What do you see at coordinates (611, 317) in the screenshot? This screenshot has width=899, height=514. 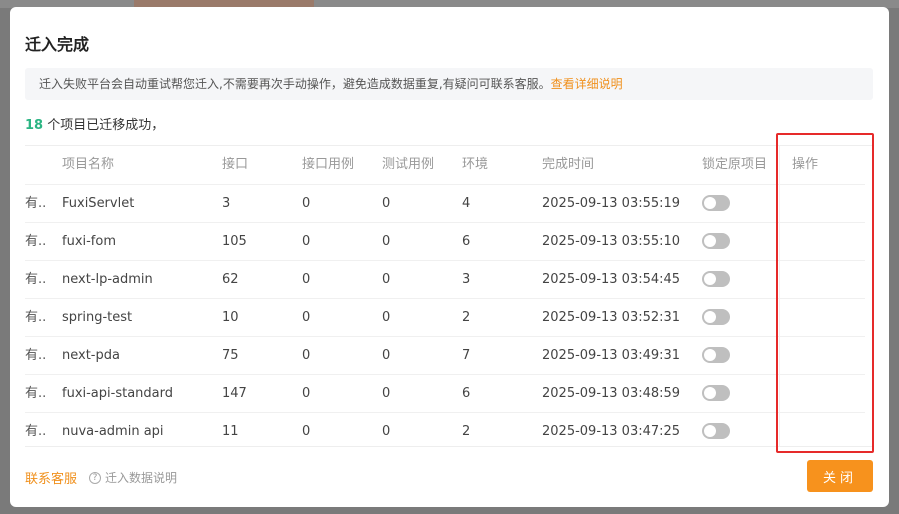 I see `row-complete-time: 2025-09-13 03:52:31` at bounding box center [611, 317].